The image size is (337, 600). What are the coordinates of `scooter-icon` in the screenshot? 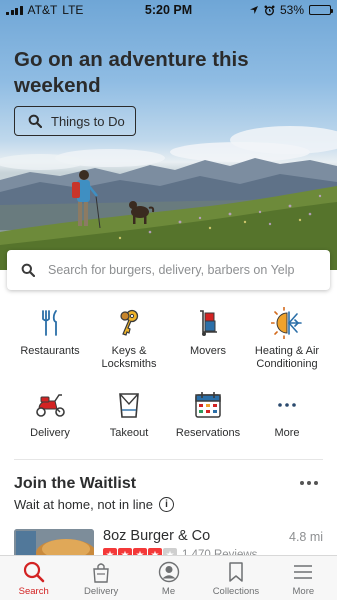 It's located at (50, 405).